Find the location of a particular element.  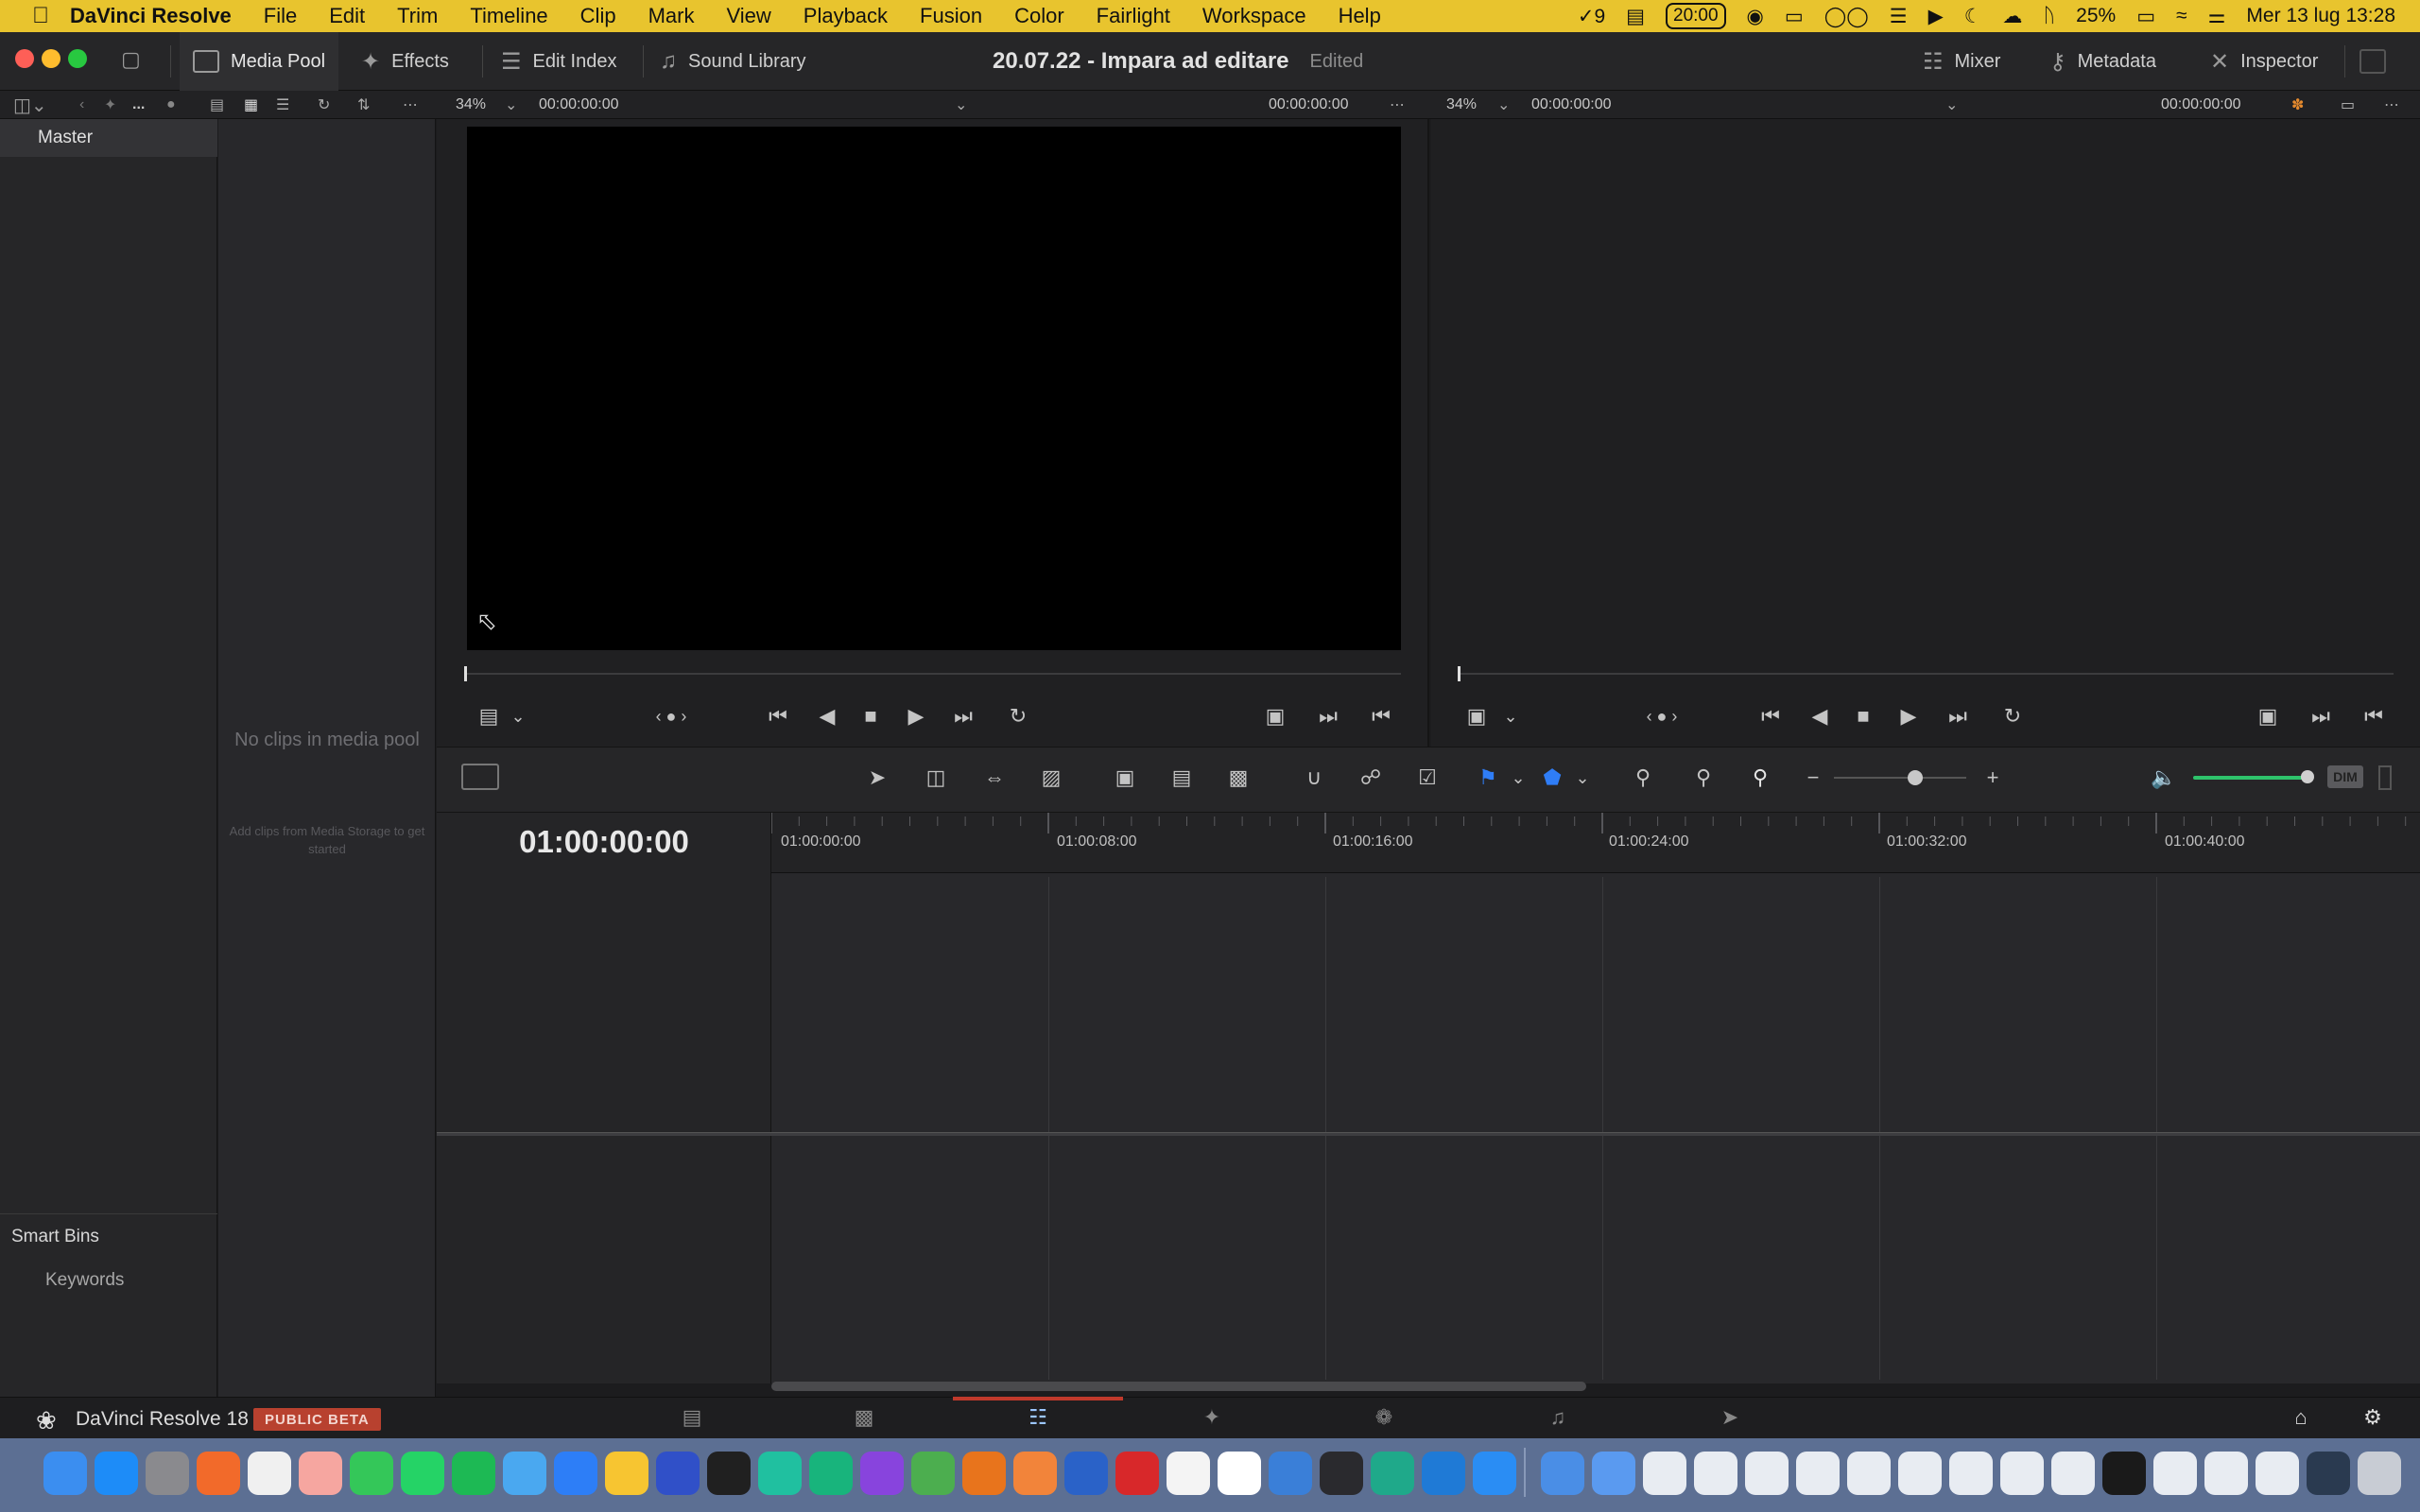

color-page-icon: ❁ is located at coordinates (1384, 1417).